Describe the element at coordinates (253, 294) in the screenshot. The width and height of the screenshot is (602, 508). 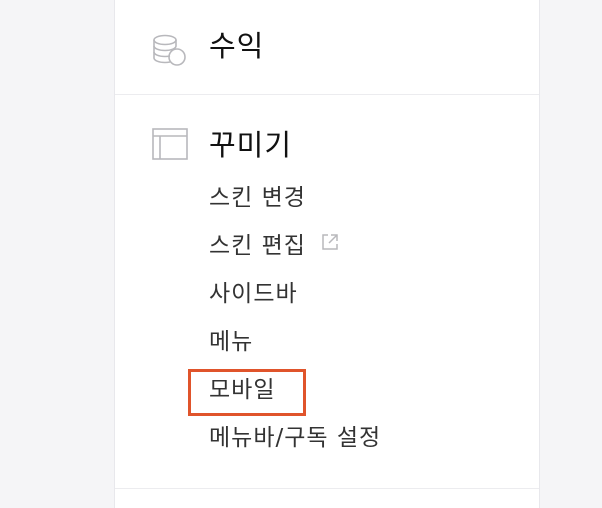
I see `menu-item-label: 사이드바` at that location.